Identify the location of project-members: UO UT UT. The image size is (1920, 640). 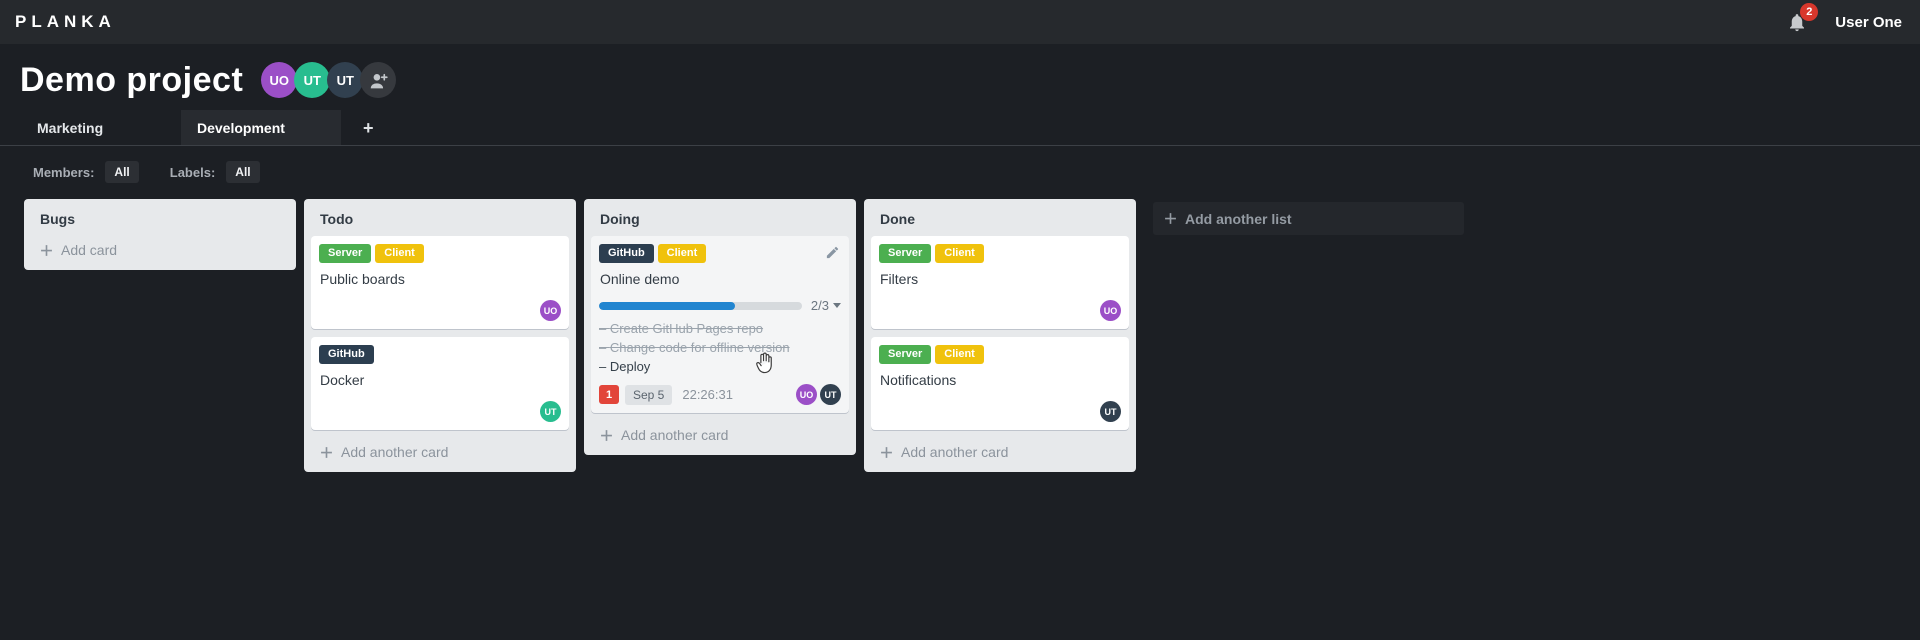
(329, 80).